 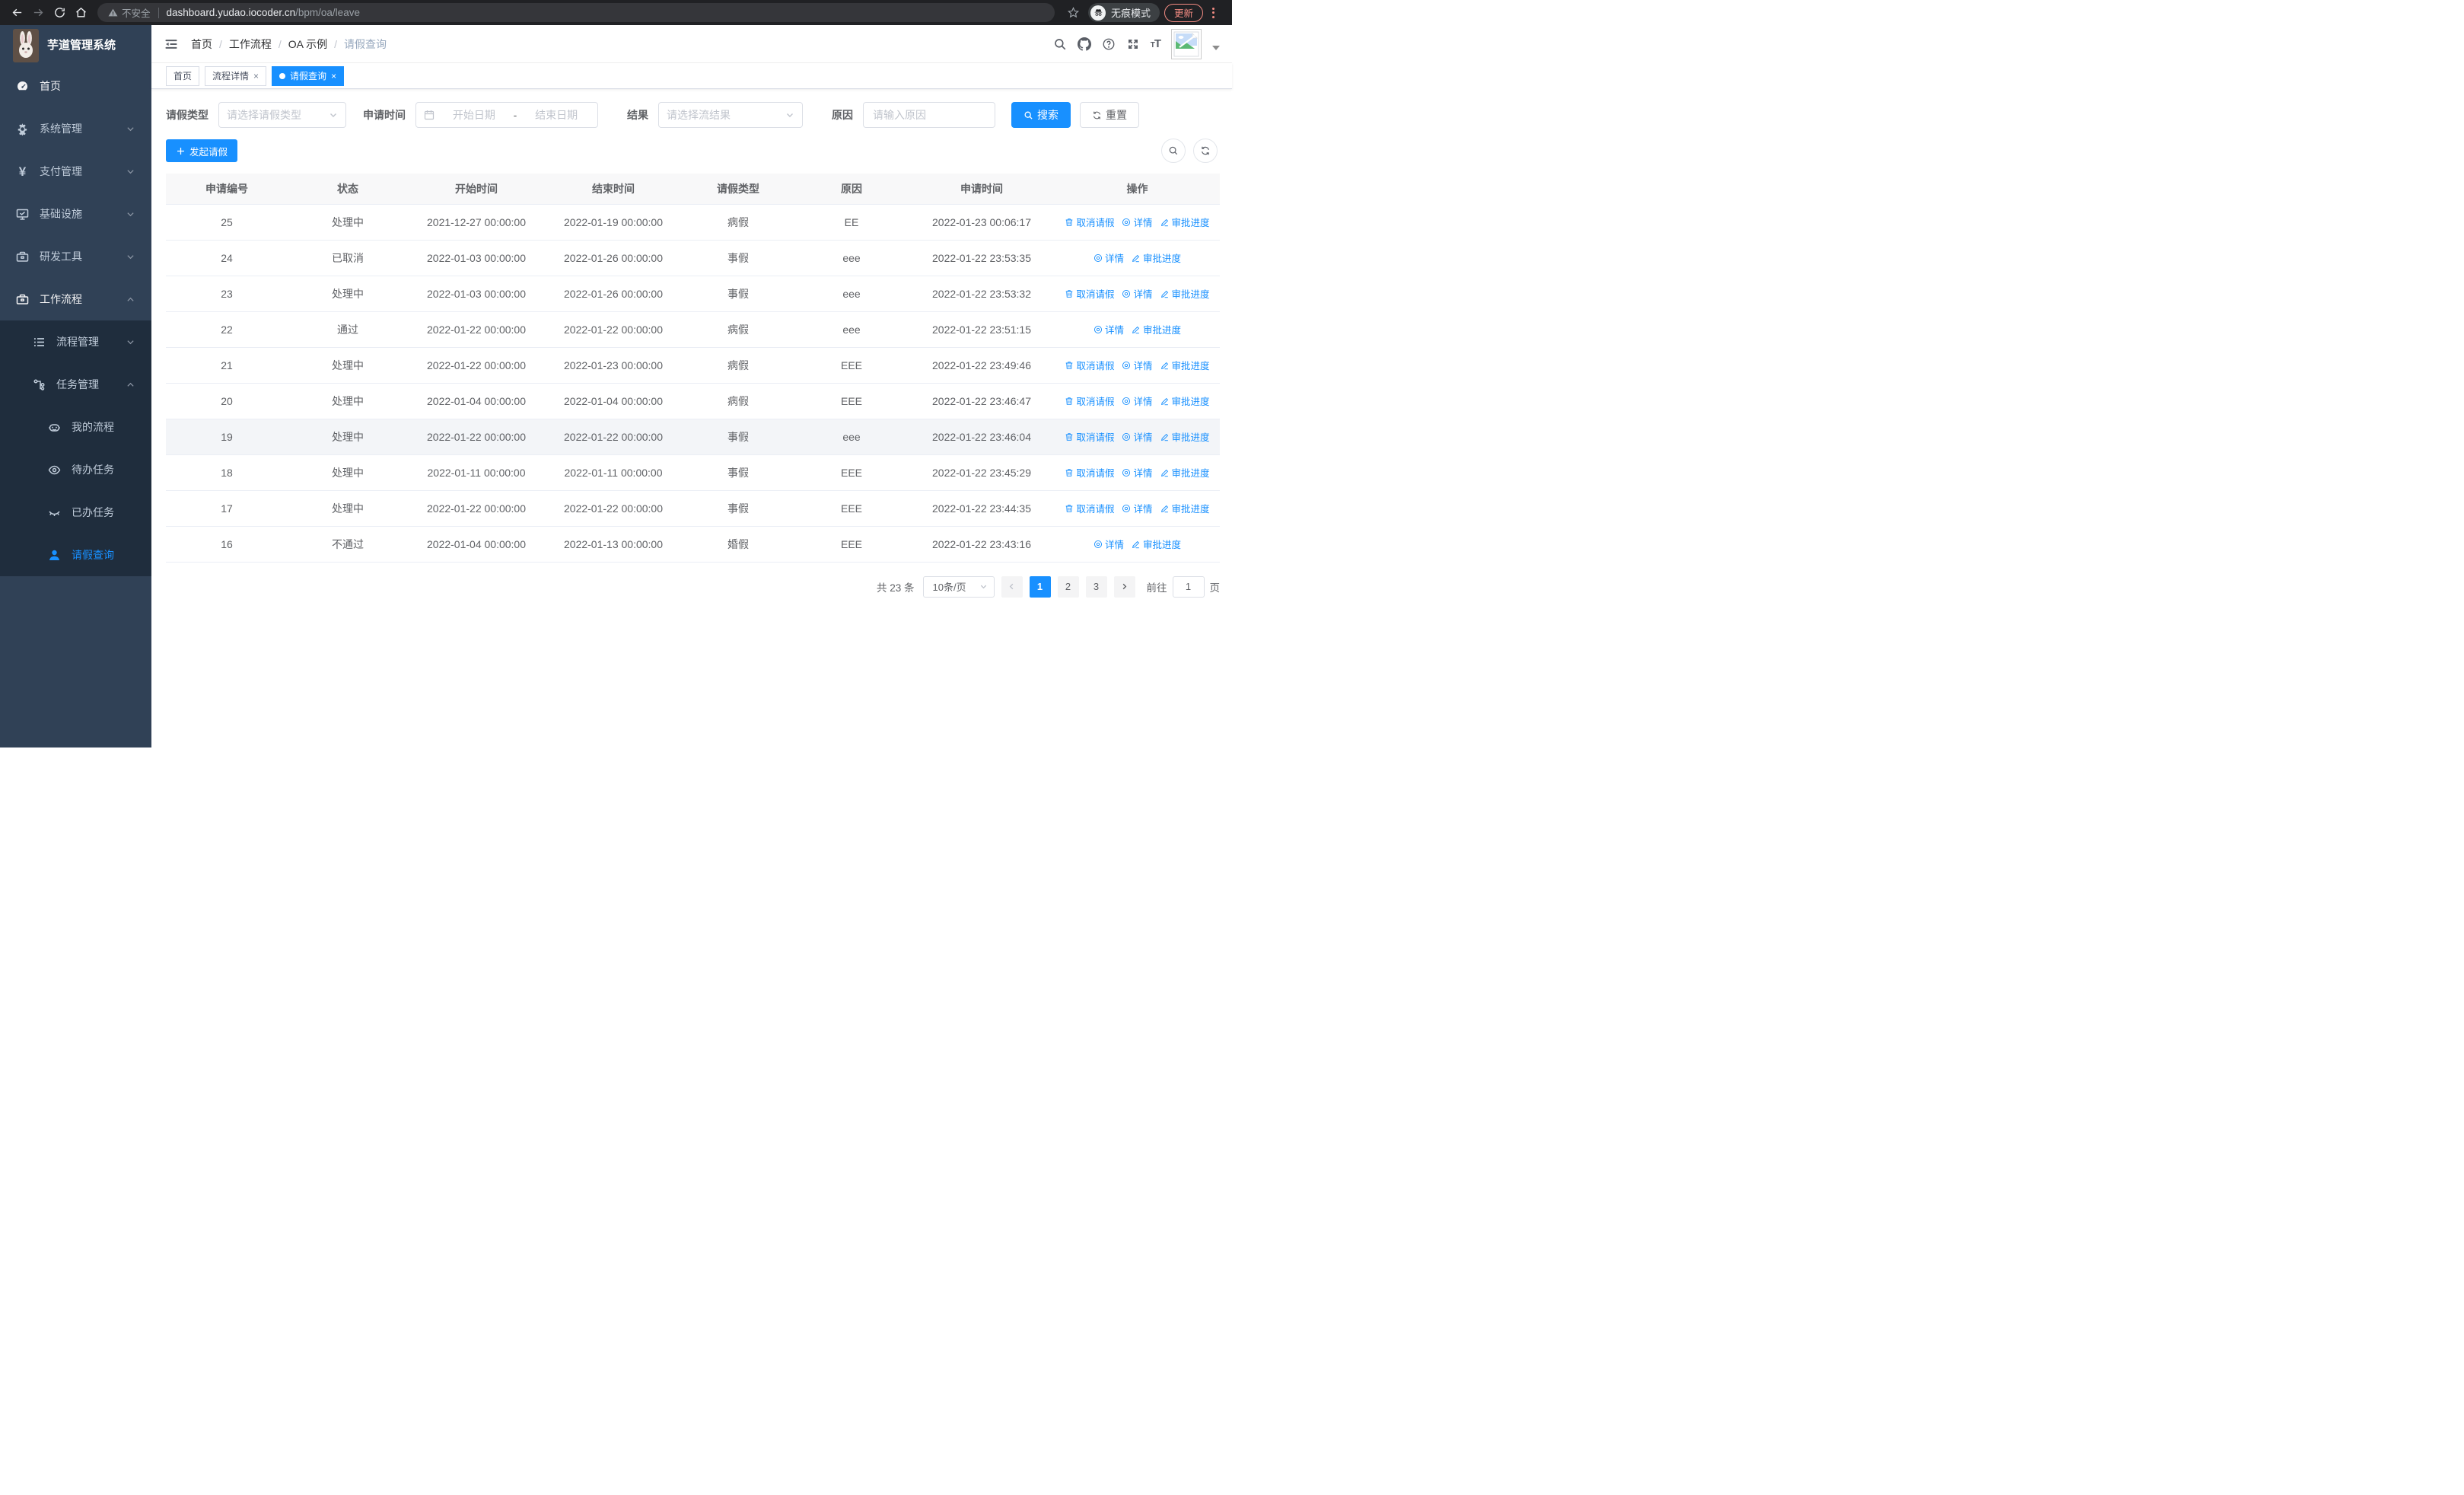 What do you see at coordinates (308, 75) in the screenshot?
I see `tab-请假查询: 请假查询 ×` at bounding box center [308, 75].